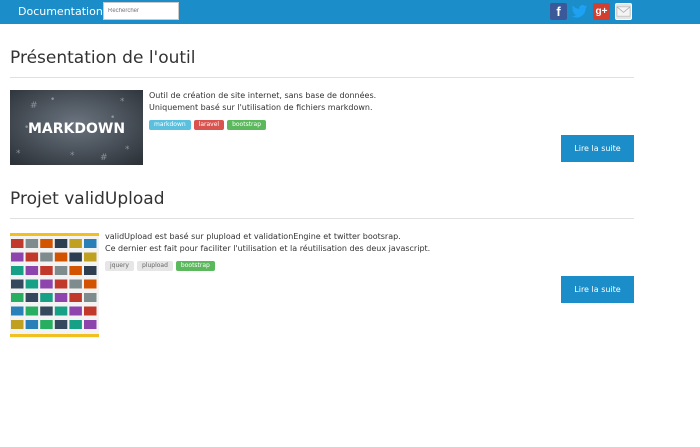  What do you see at coordinates (623, 11) in the screenshot?
I see `mail-icon` at bounding box center [623, 11].